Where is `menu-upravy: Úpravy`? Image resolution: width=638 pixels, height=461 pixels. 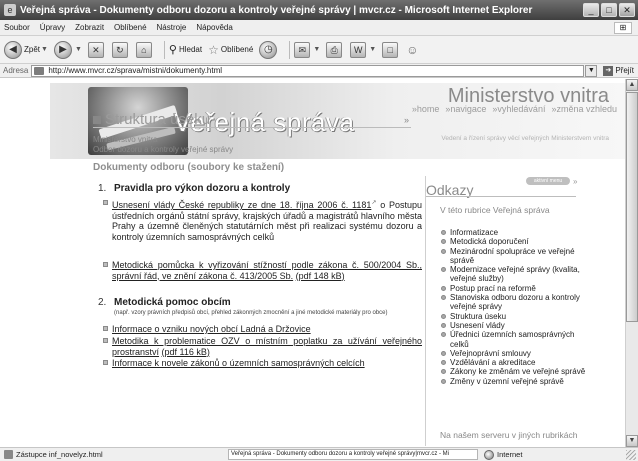
menu-upravy: Úpravy is located at coordinates (52, 27).